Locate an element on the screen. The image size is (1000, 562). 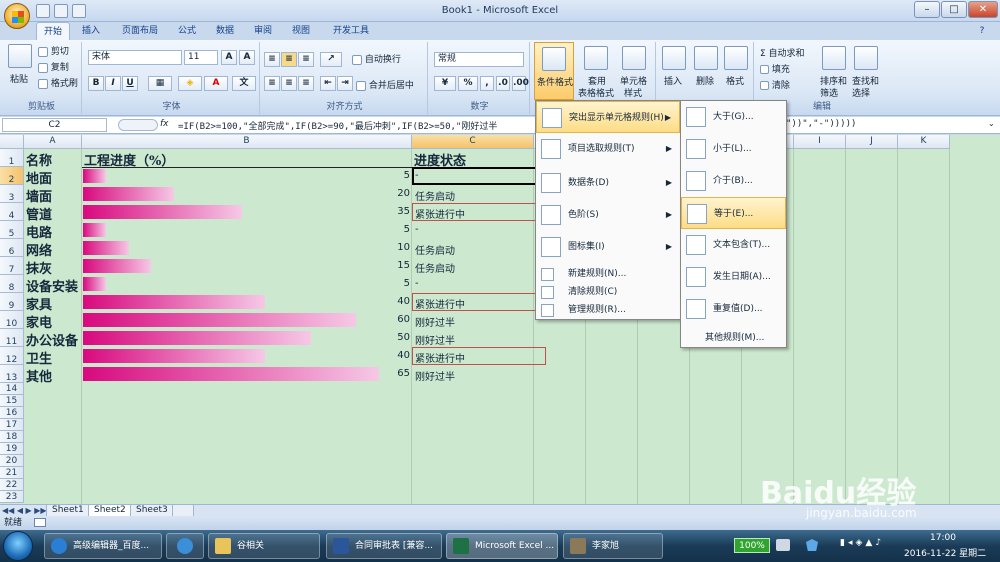
clock-date: 2016-11-22 星期二 is located at coordinates (945, 552).